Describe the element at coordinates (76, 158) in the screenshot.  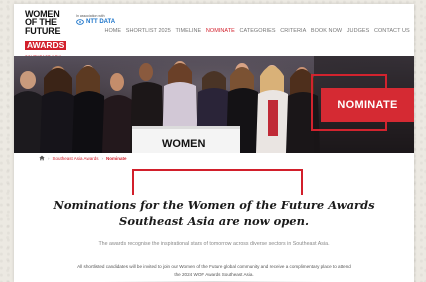
I see `breadcrumb-parent: Southeast Asia Awards` at that location.